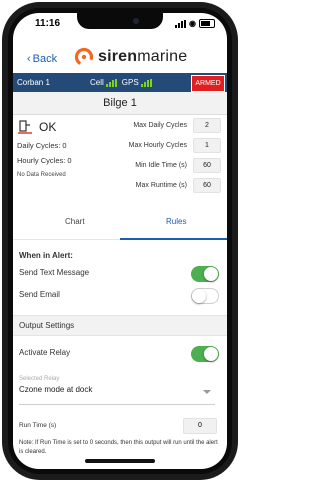  I want to click on setting-label: Max Hourly Cycles, so click(157, 145).